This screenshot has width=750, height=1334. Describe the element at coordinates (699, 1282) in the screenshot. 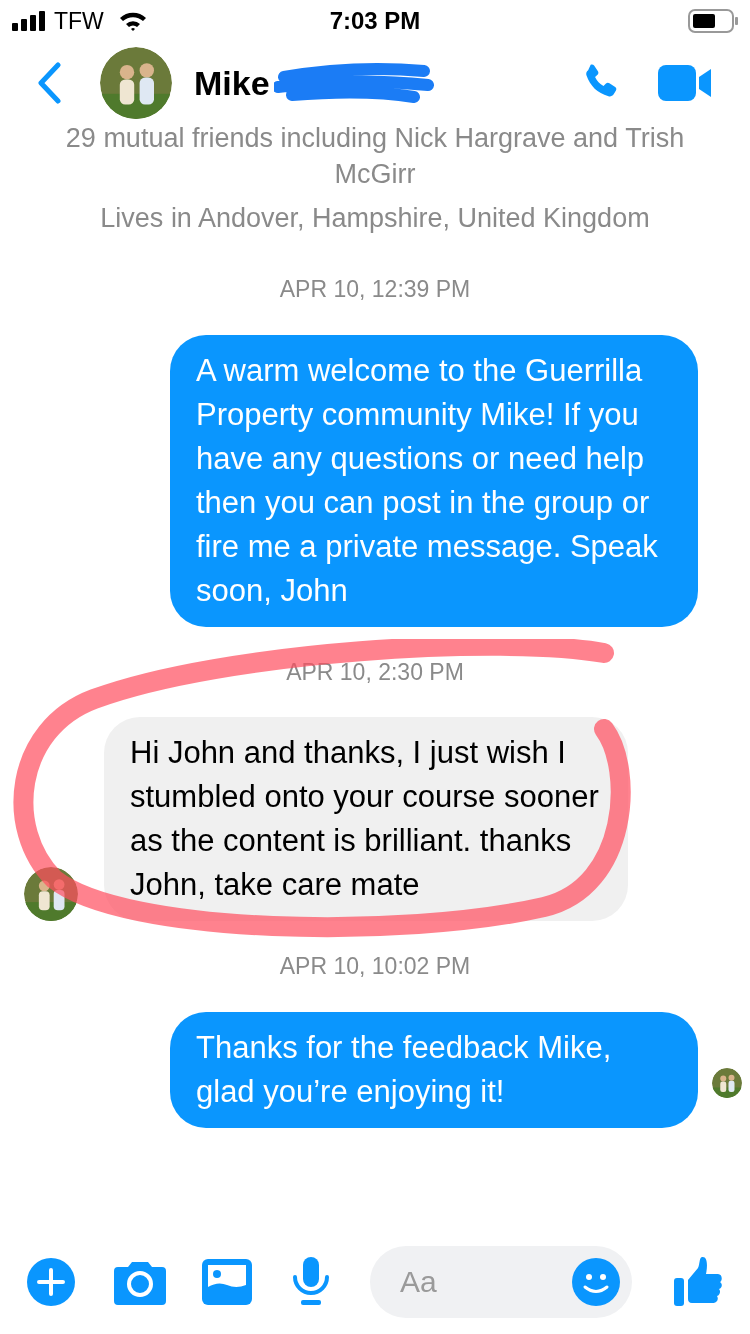

I see `thumbs-up-icon` at that location.